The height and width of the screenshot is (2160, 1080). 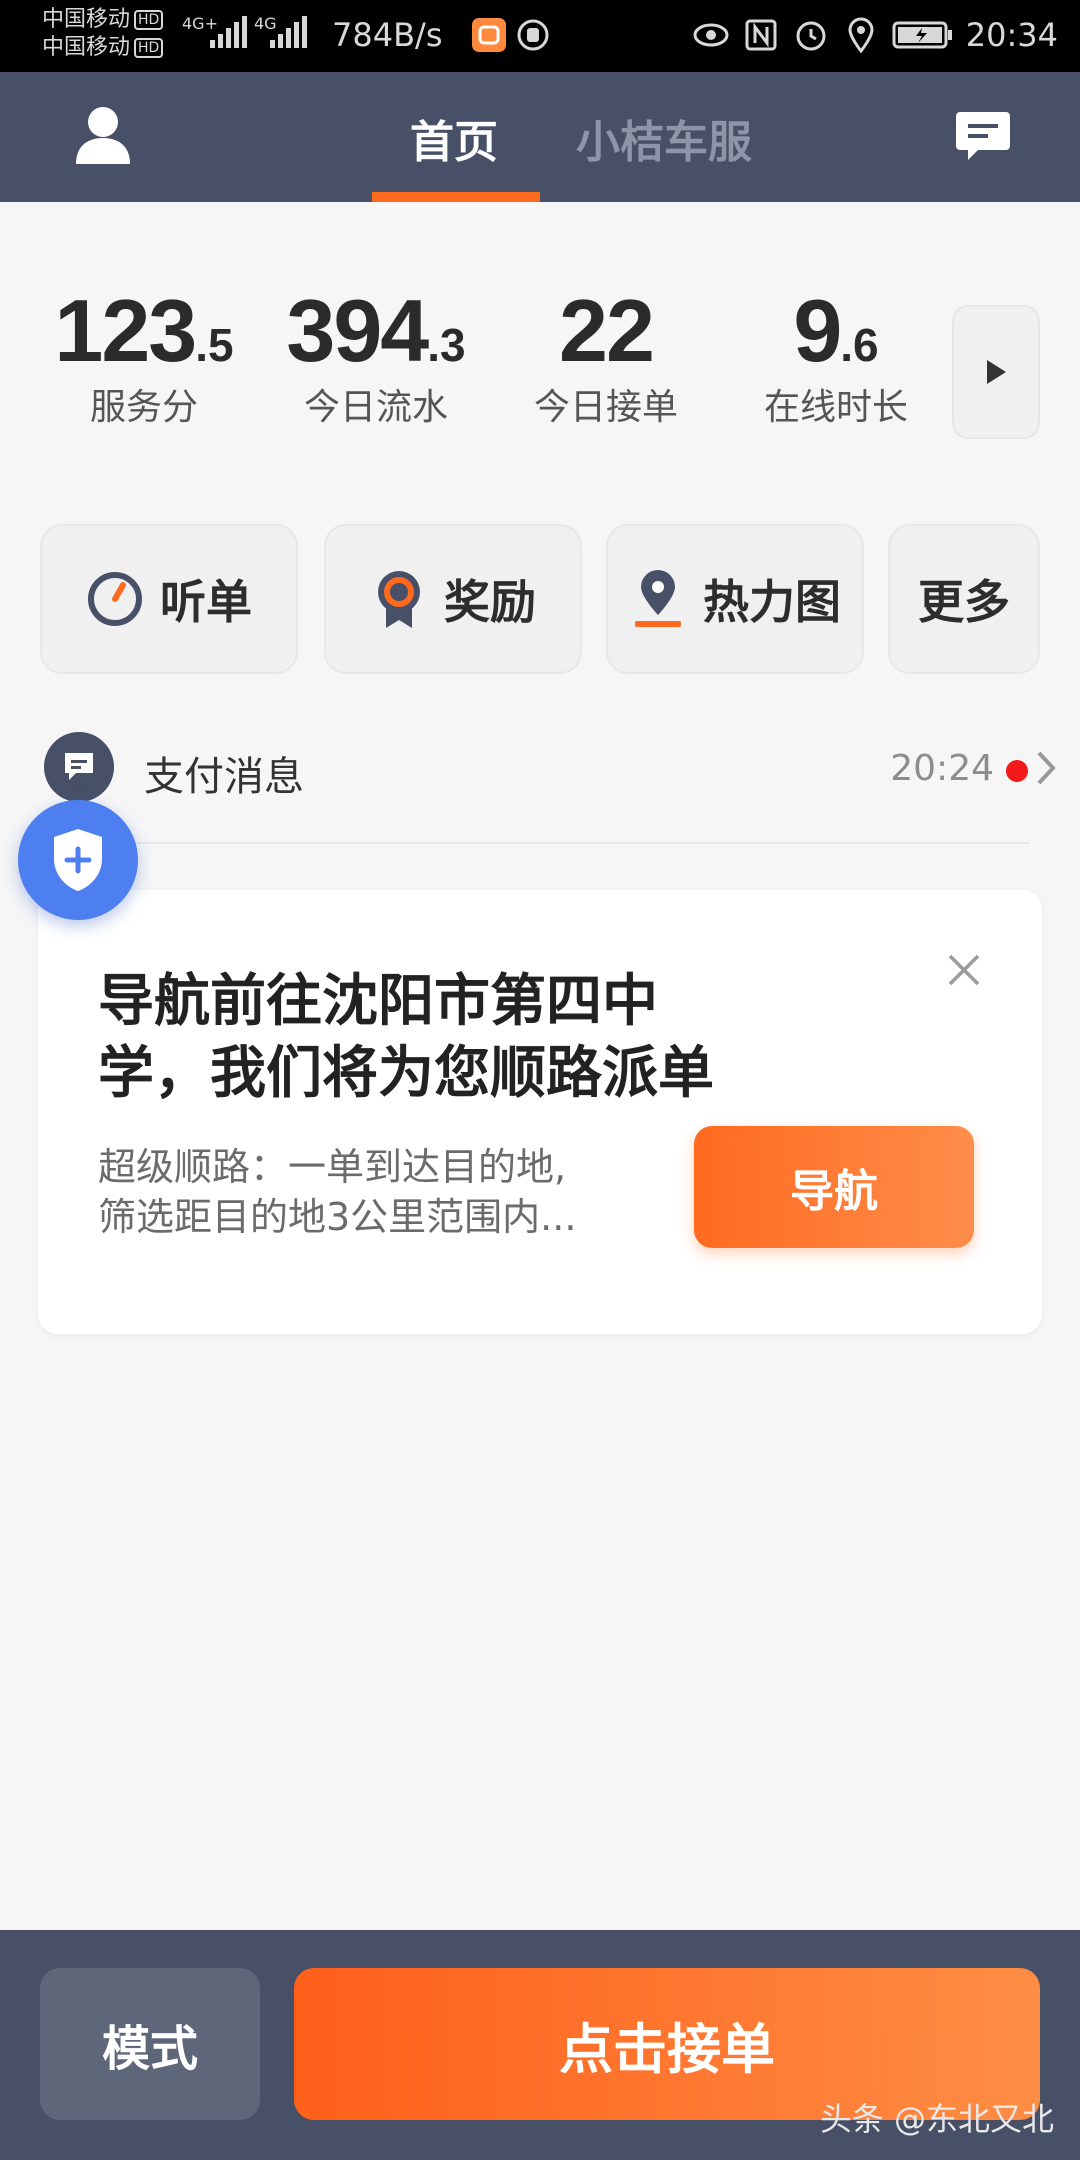 I want to click on message-time: 20:24, so click(x=942, y=768).